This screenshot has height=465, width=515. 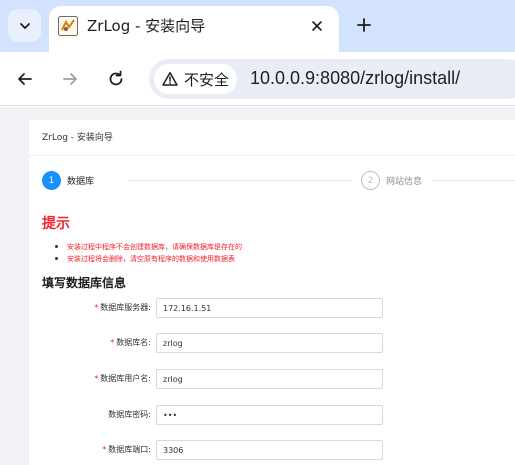 I want to click on close-icon, so click(x=317, y=26).